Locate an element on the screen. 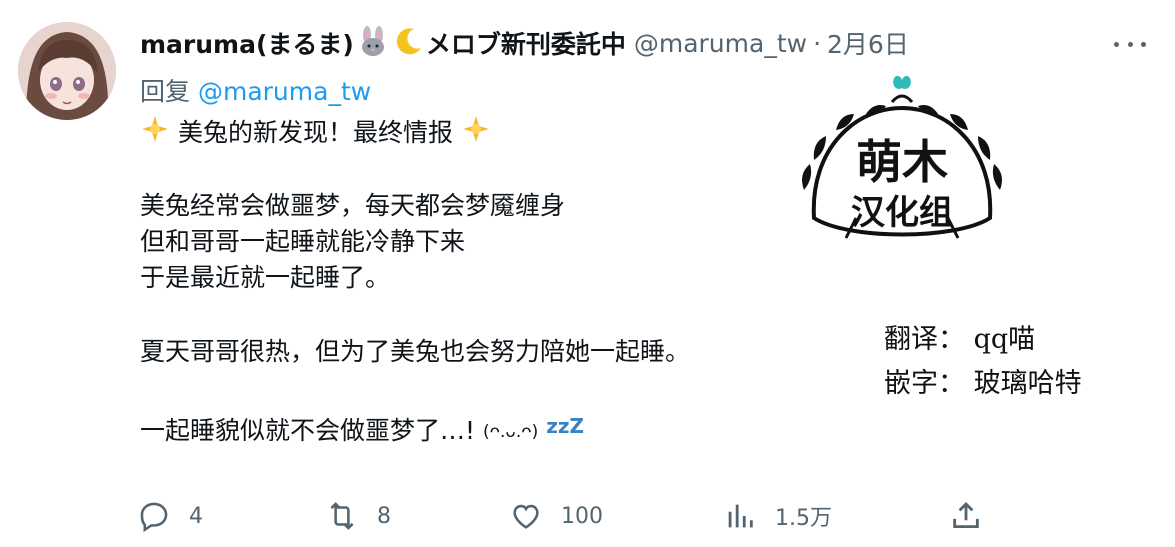  reply-prefix: 回复 is located at coordinates (165, 91).